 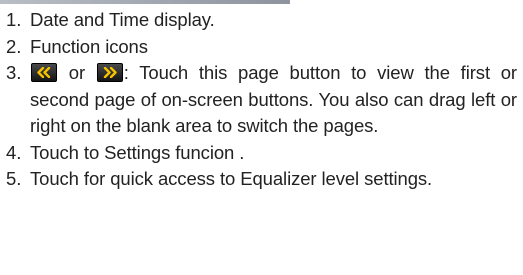 I want to click on item-number: 1., so click(x=14, y=19).